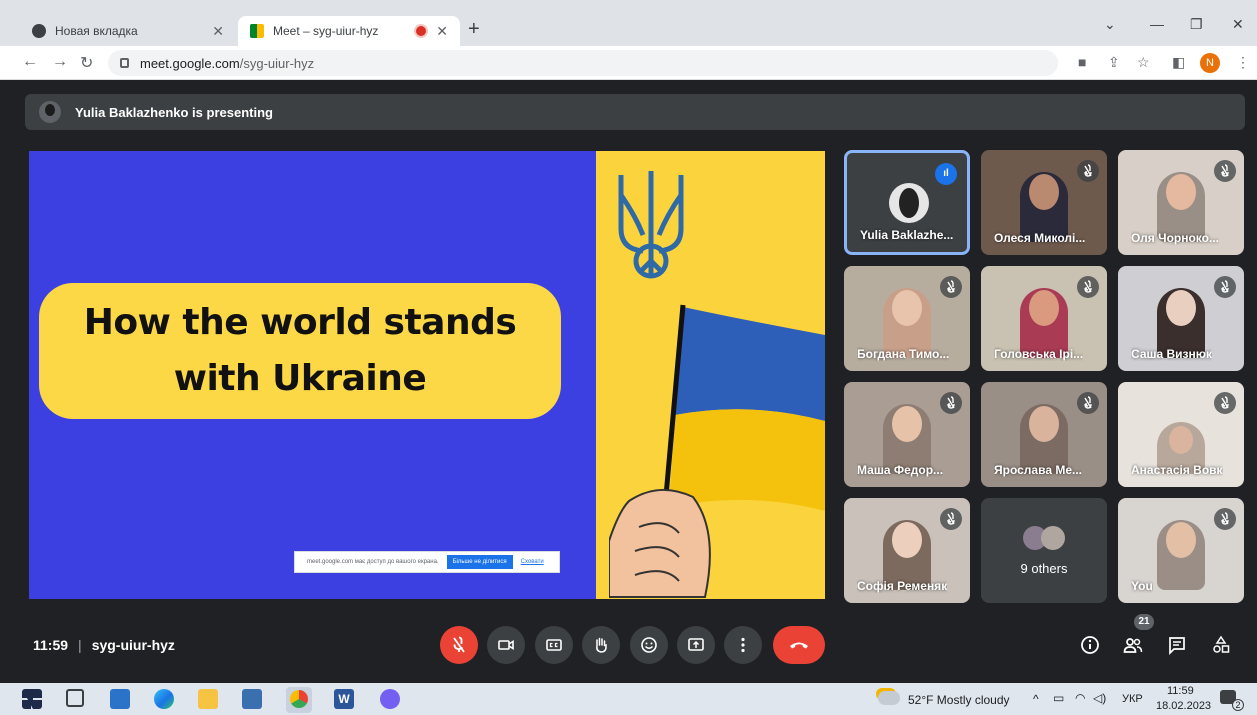 The height and width of the screenshot is (715, 1257). What do you see at coordinates (252, 699) in the screenshot?
I see `media-player-icon` at bounding box center [252, 699].